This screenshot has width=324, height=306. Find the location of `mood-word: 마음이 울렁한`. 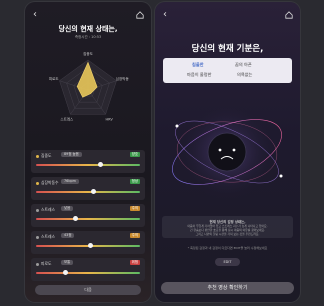

mood-word: 마음이 울렁한 is located at coordinates (199, 75).